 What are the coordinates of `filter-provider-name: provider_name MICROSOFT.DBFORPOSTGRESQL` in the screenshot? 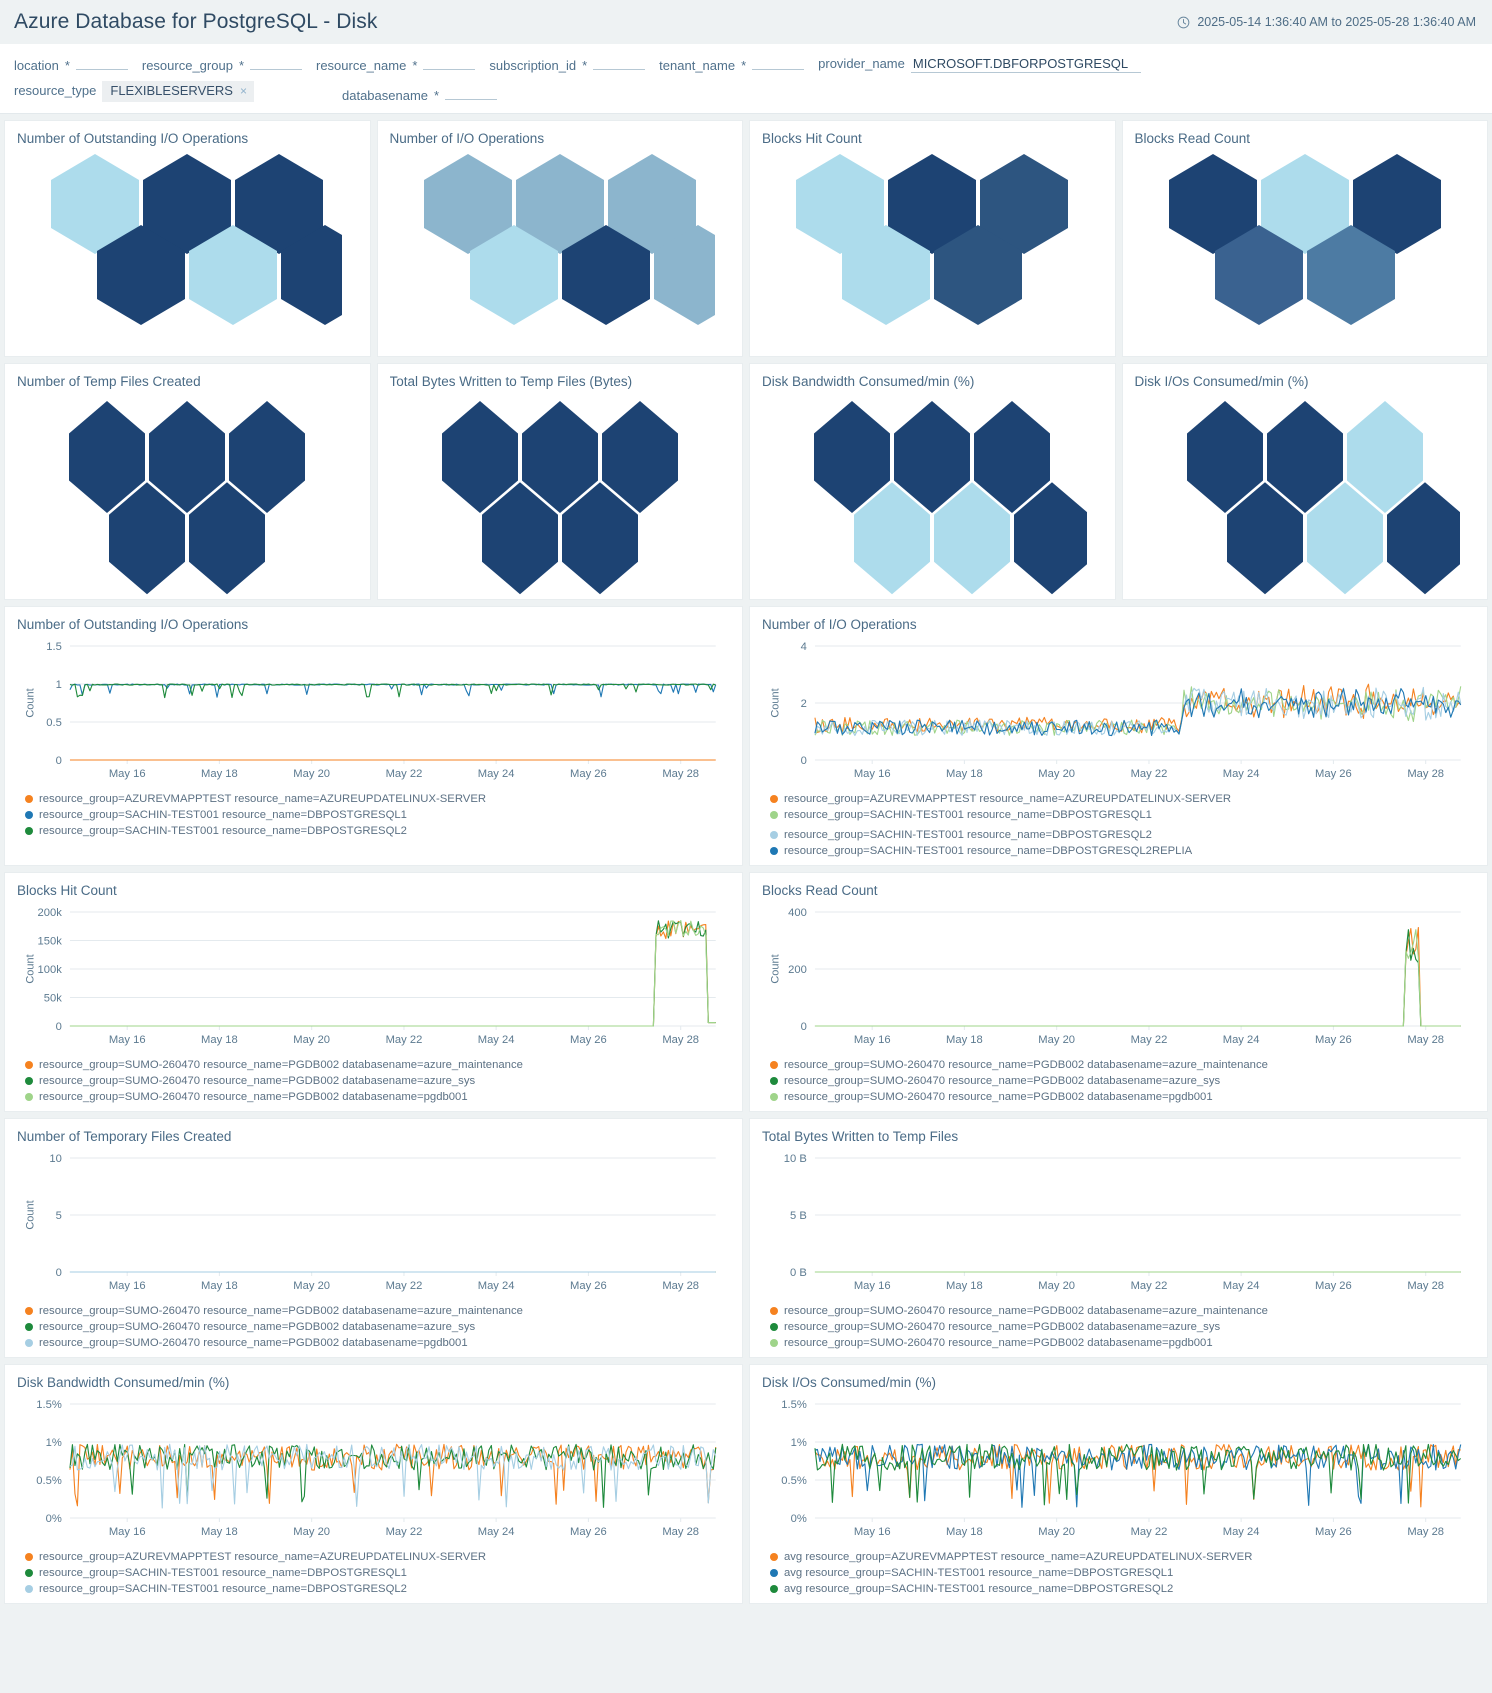 It's located at (979, 64).